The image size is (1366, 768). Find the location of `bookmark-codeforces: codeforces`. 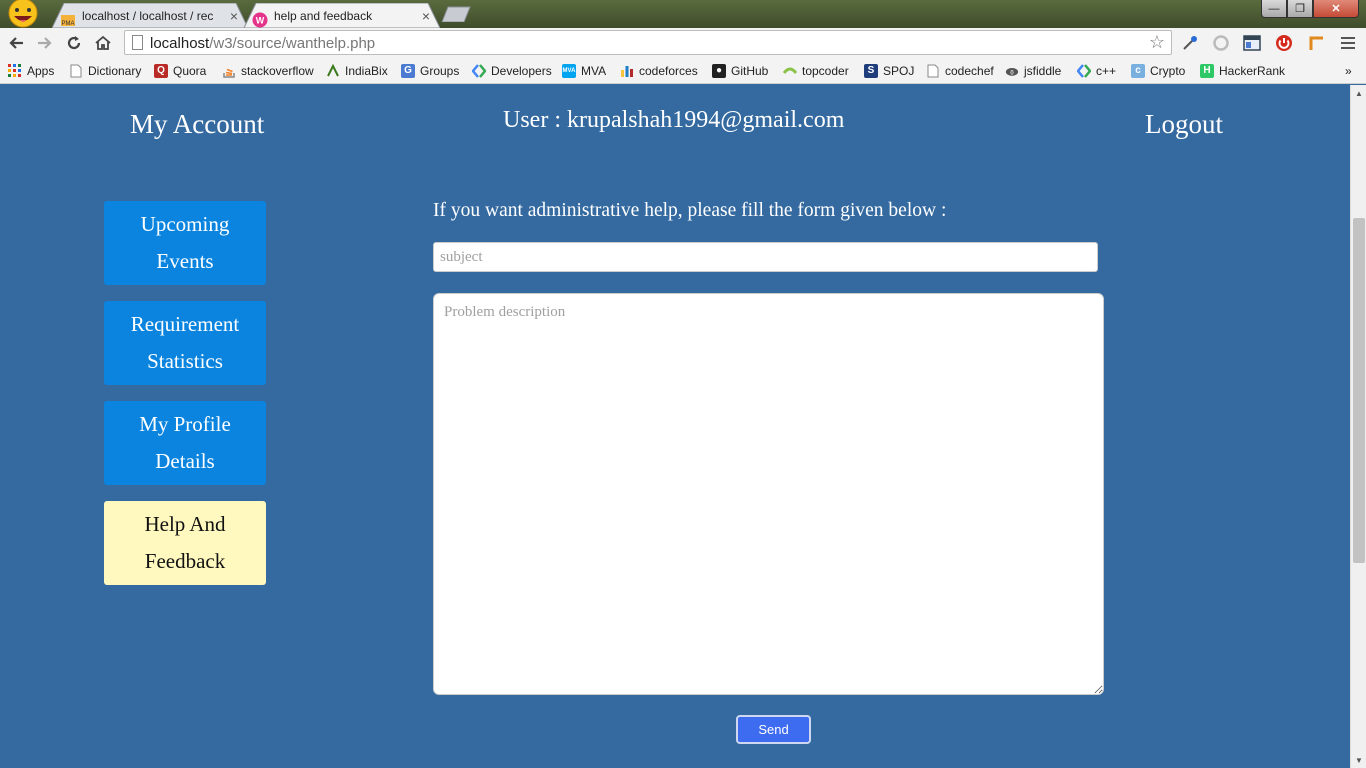

bookmark-codeforces: codeforces is located at coordinates (659, 70).